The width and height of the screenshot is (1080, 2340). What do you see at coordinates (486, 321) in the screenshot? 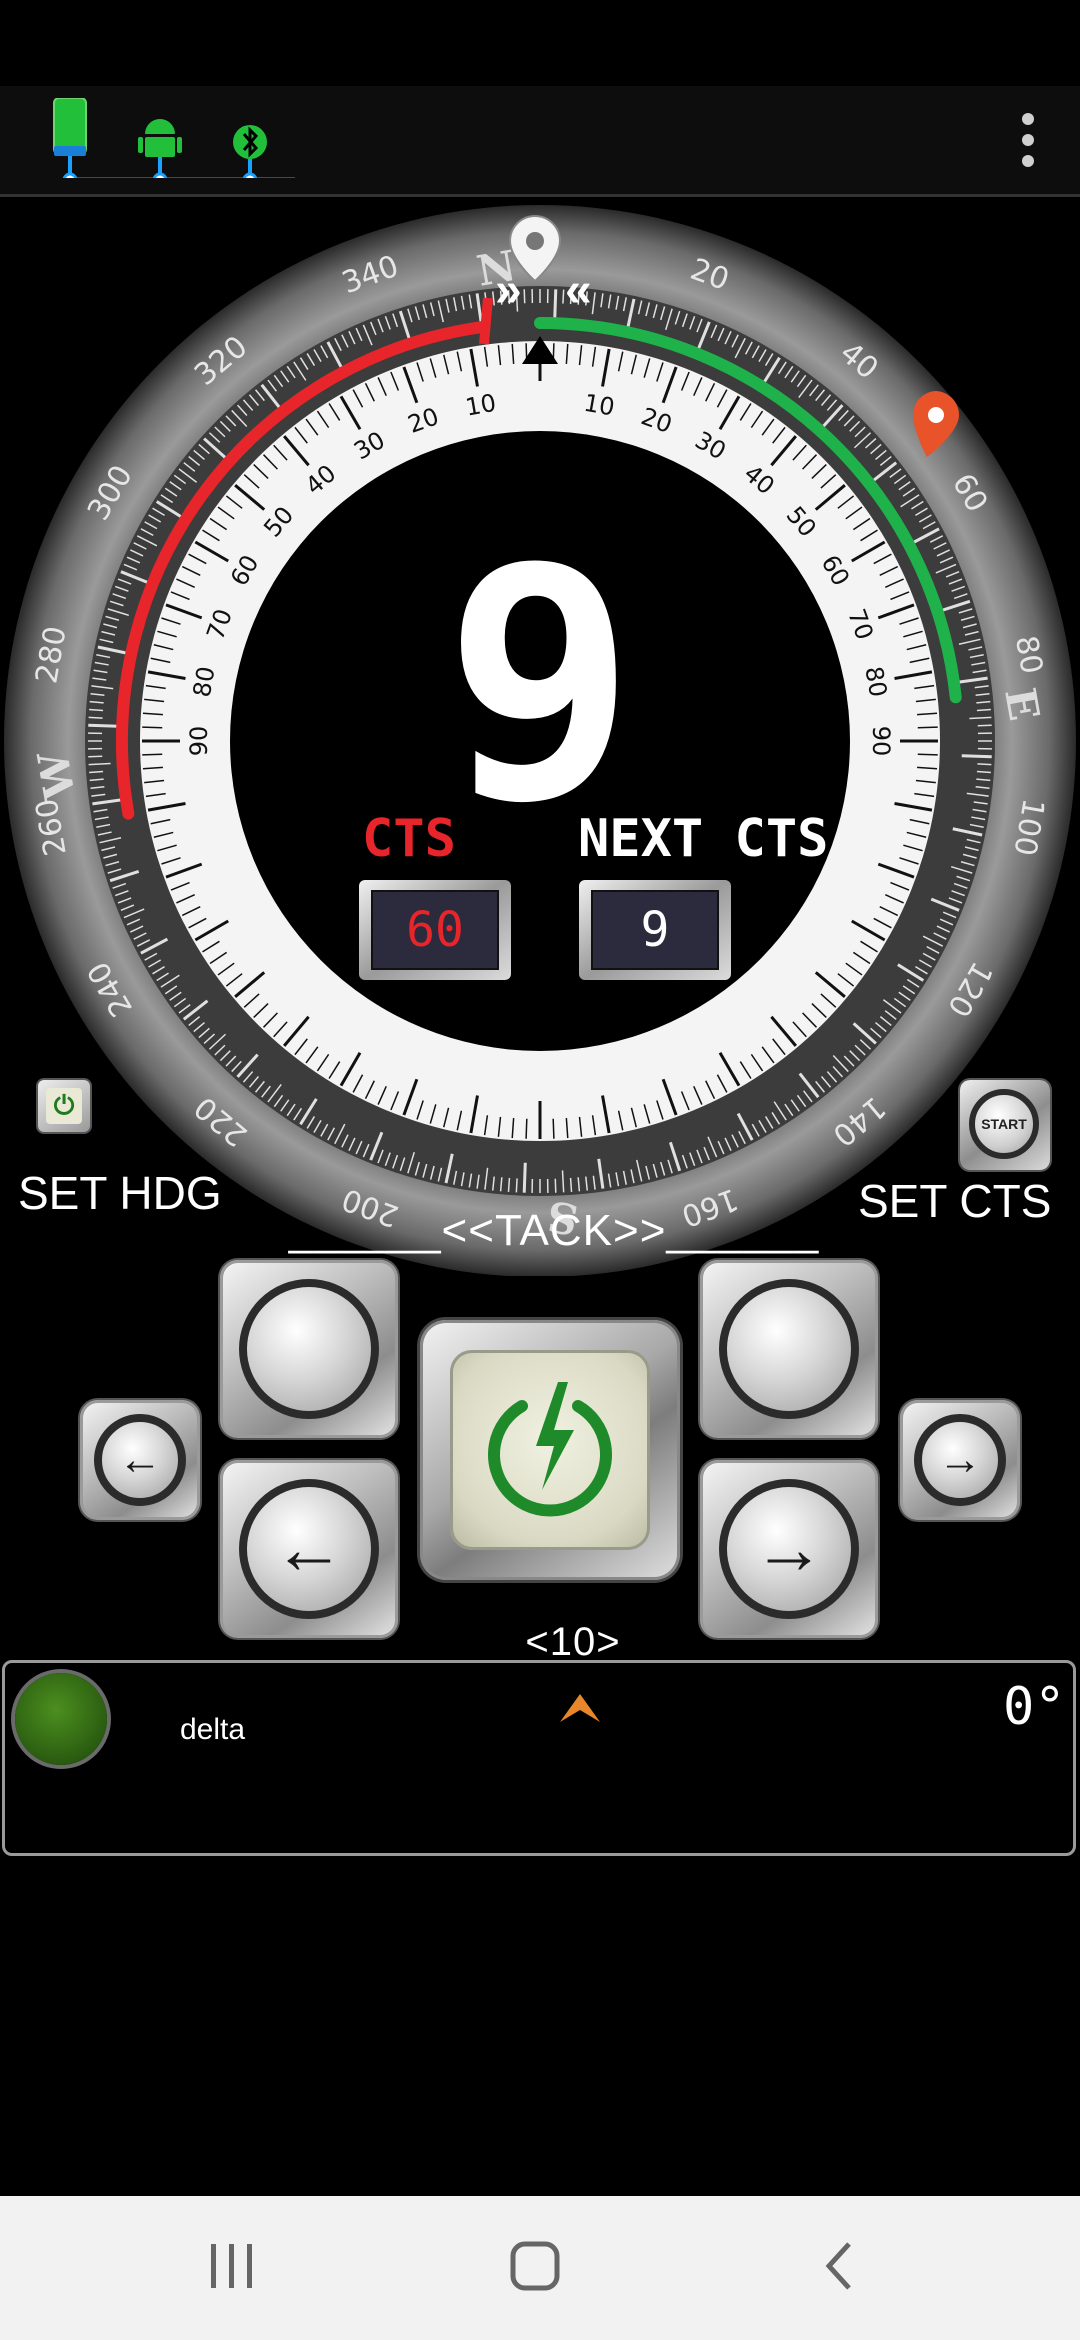
I see `cts-marker` at bounding box center [486, 321].